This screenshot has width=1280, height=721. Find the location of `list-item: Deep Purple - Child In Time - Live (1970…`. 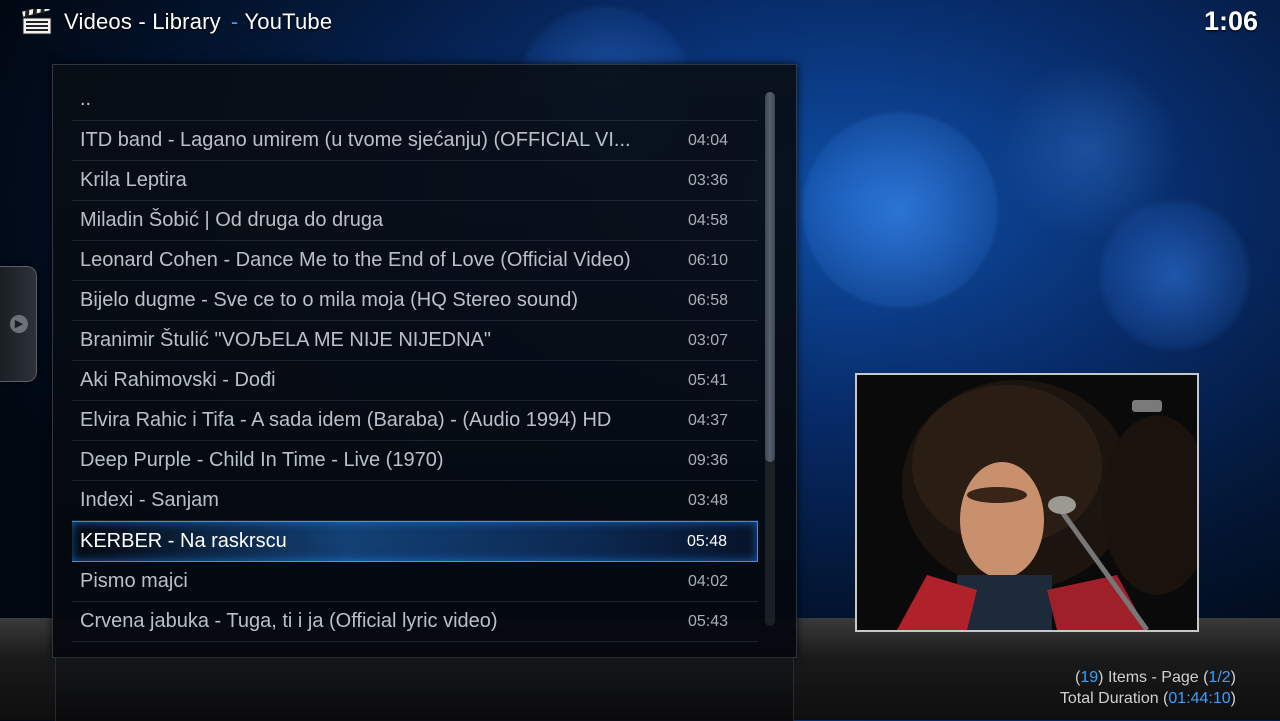

list-item: Deep Purple - Child In Time - Live (1970… is located at coordinates (415, 461).